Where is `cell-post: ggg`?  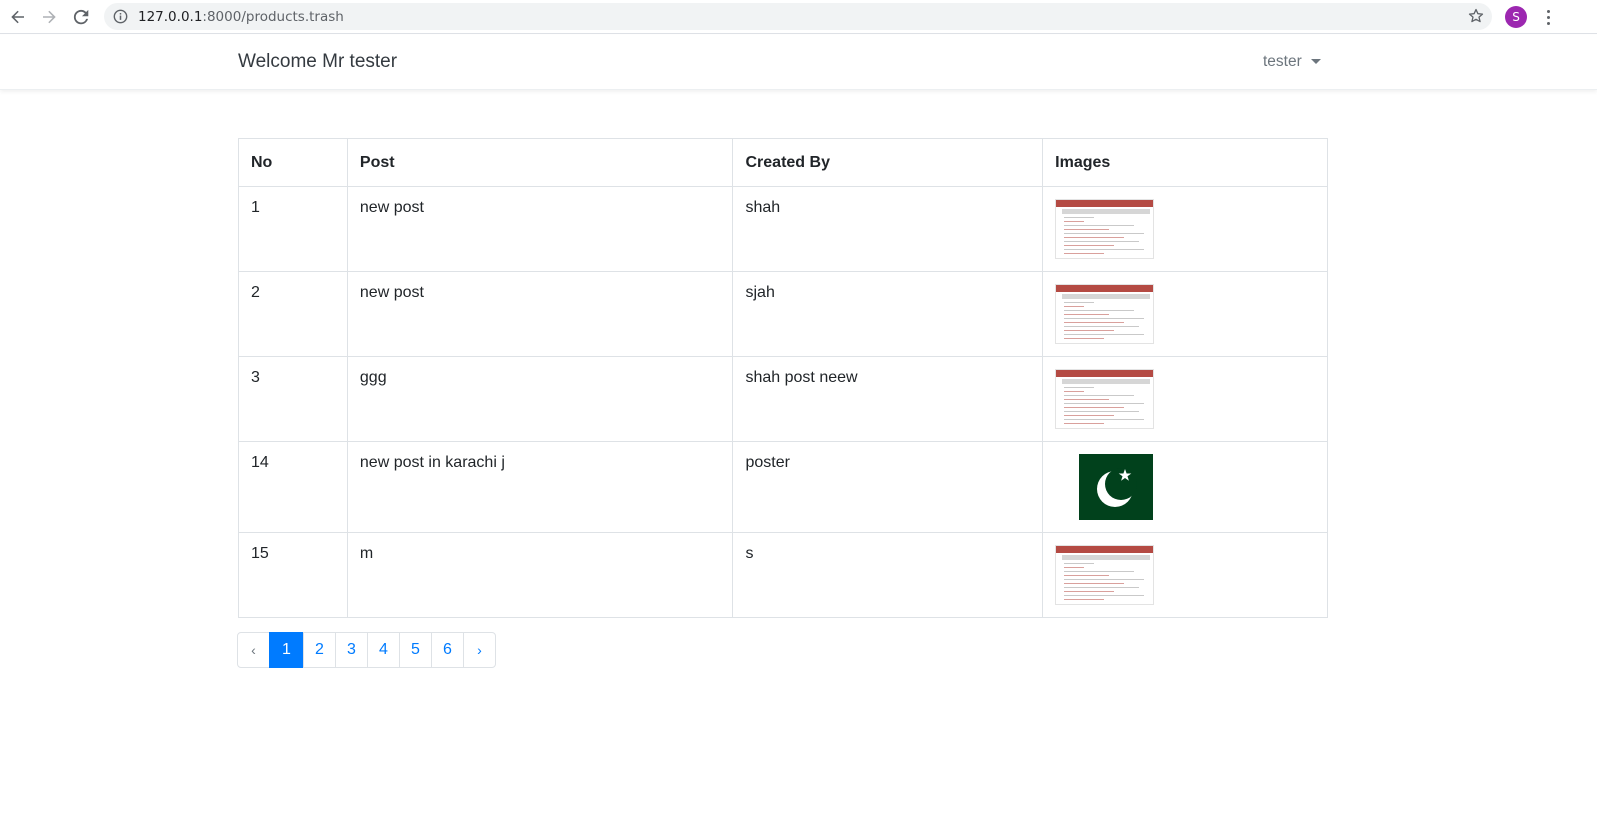
cell-post: ggg is located at coordinates (540, 399).